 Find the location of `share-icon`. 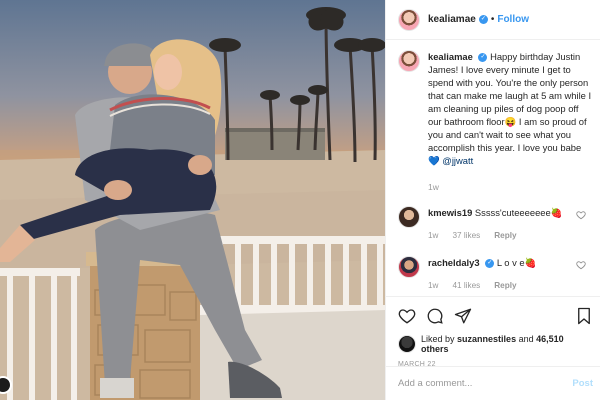

share-icon is located at coordinates (463, 316).